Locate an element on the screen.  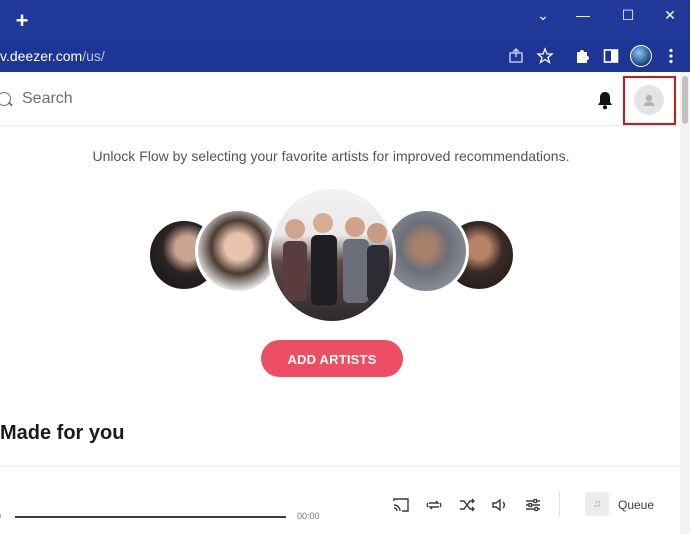
sidebar-icon is located at coordinates (611, 56).